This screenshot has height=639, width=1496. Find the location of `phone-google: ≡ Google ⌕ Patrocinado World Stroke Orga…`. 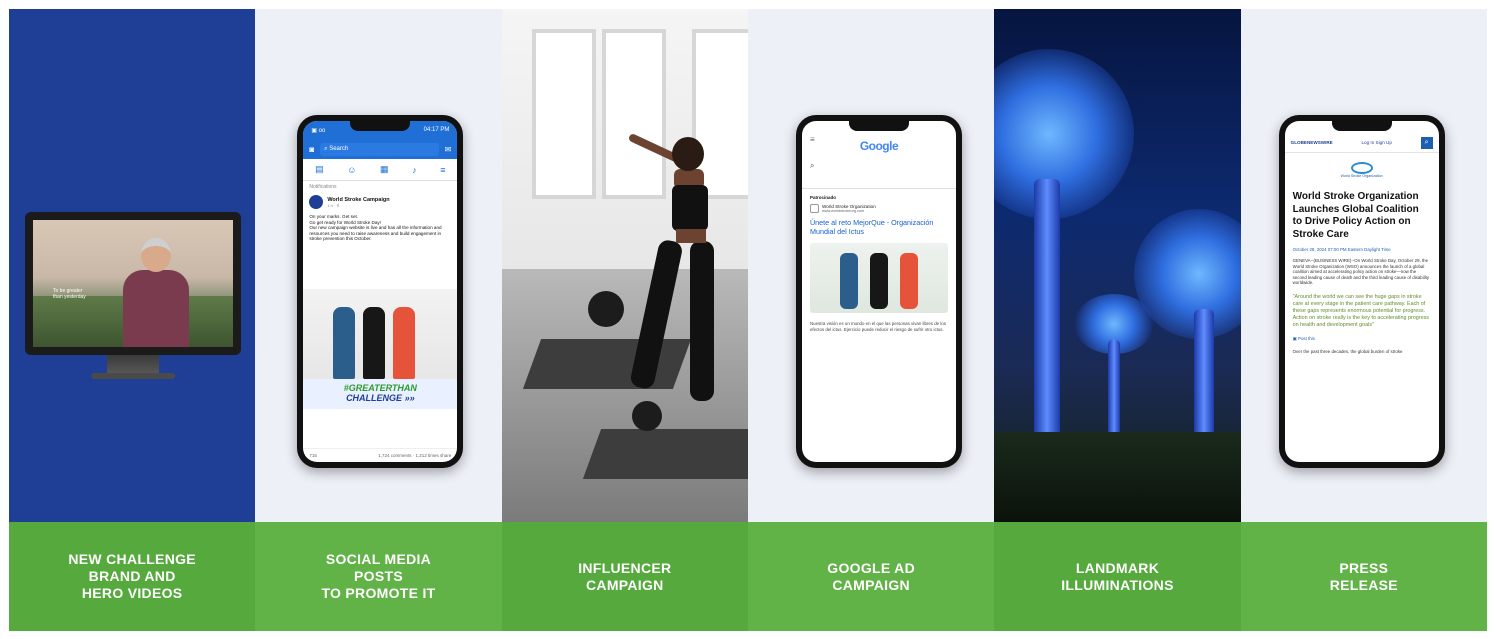

phone-google: ≡ Google ⌕ Patrocinado World Stroke Orga… is located at coordinates (878, 291).